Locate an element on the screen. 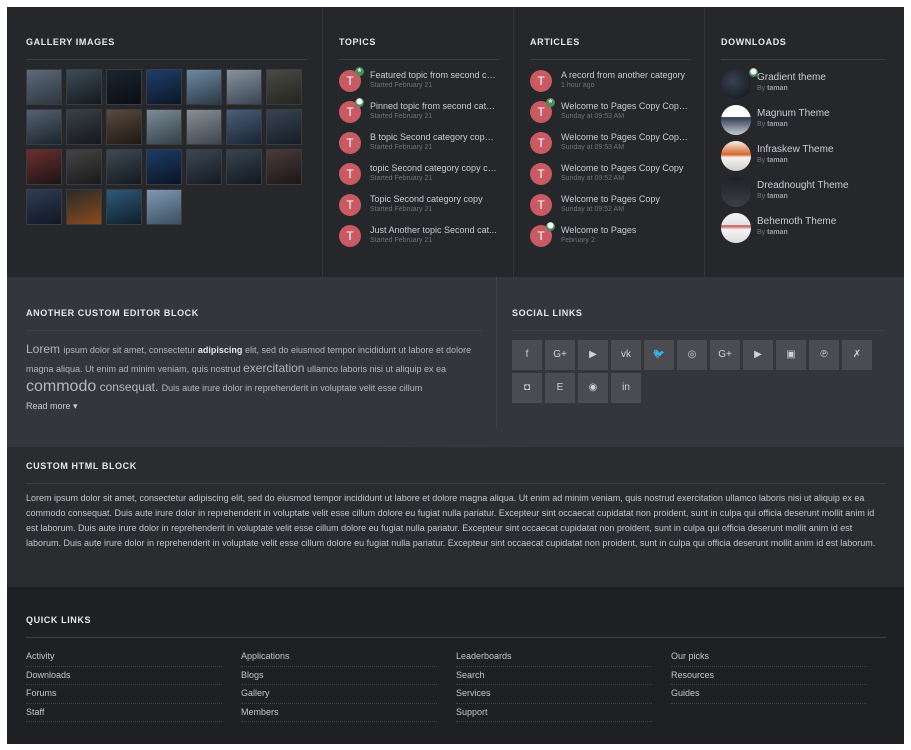 The width and height of the screenshot is (911, 750). quick-link: Activity is located at coordinates (124, 657).